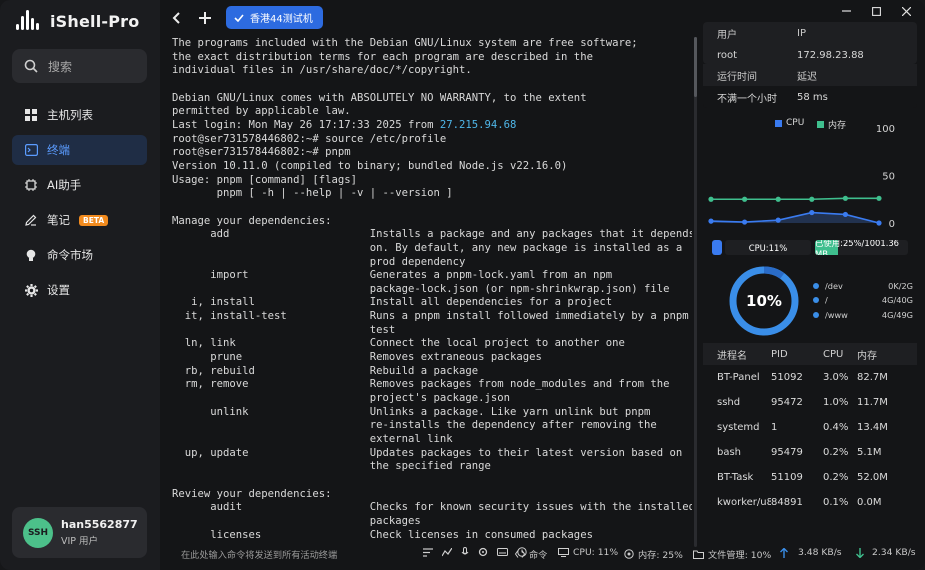 The width and height of the screenshot is (925, 570). I want to click on disk-row: /dev 0K/2G, so click(863, 286).